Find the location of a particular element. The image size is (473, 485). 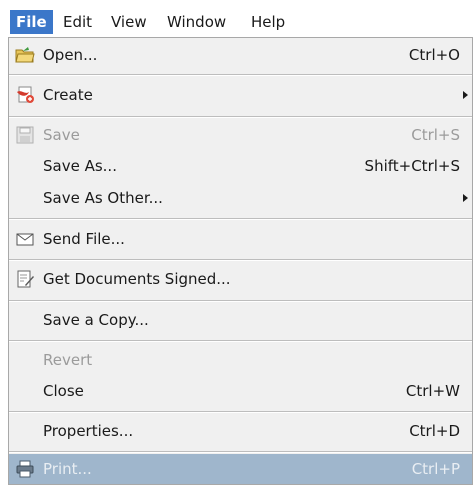

menu-window: Window is located at coordinates (196, 22).